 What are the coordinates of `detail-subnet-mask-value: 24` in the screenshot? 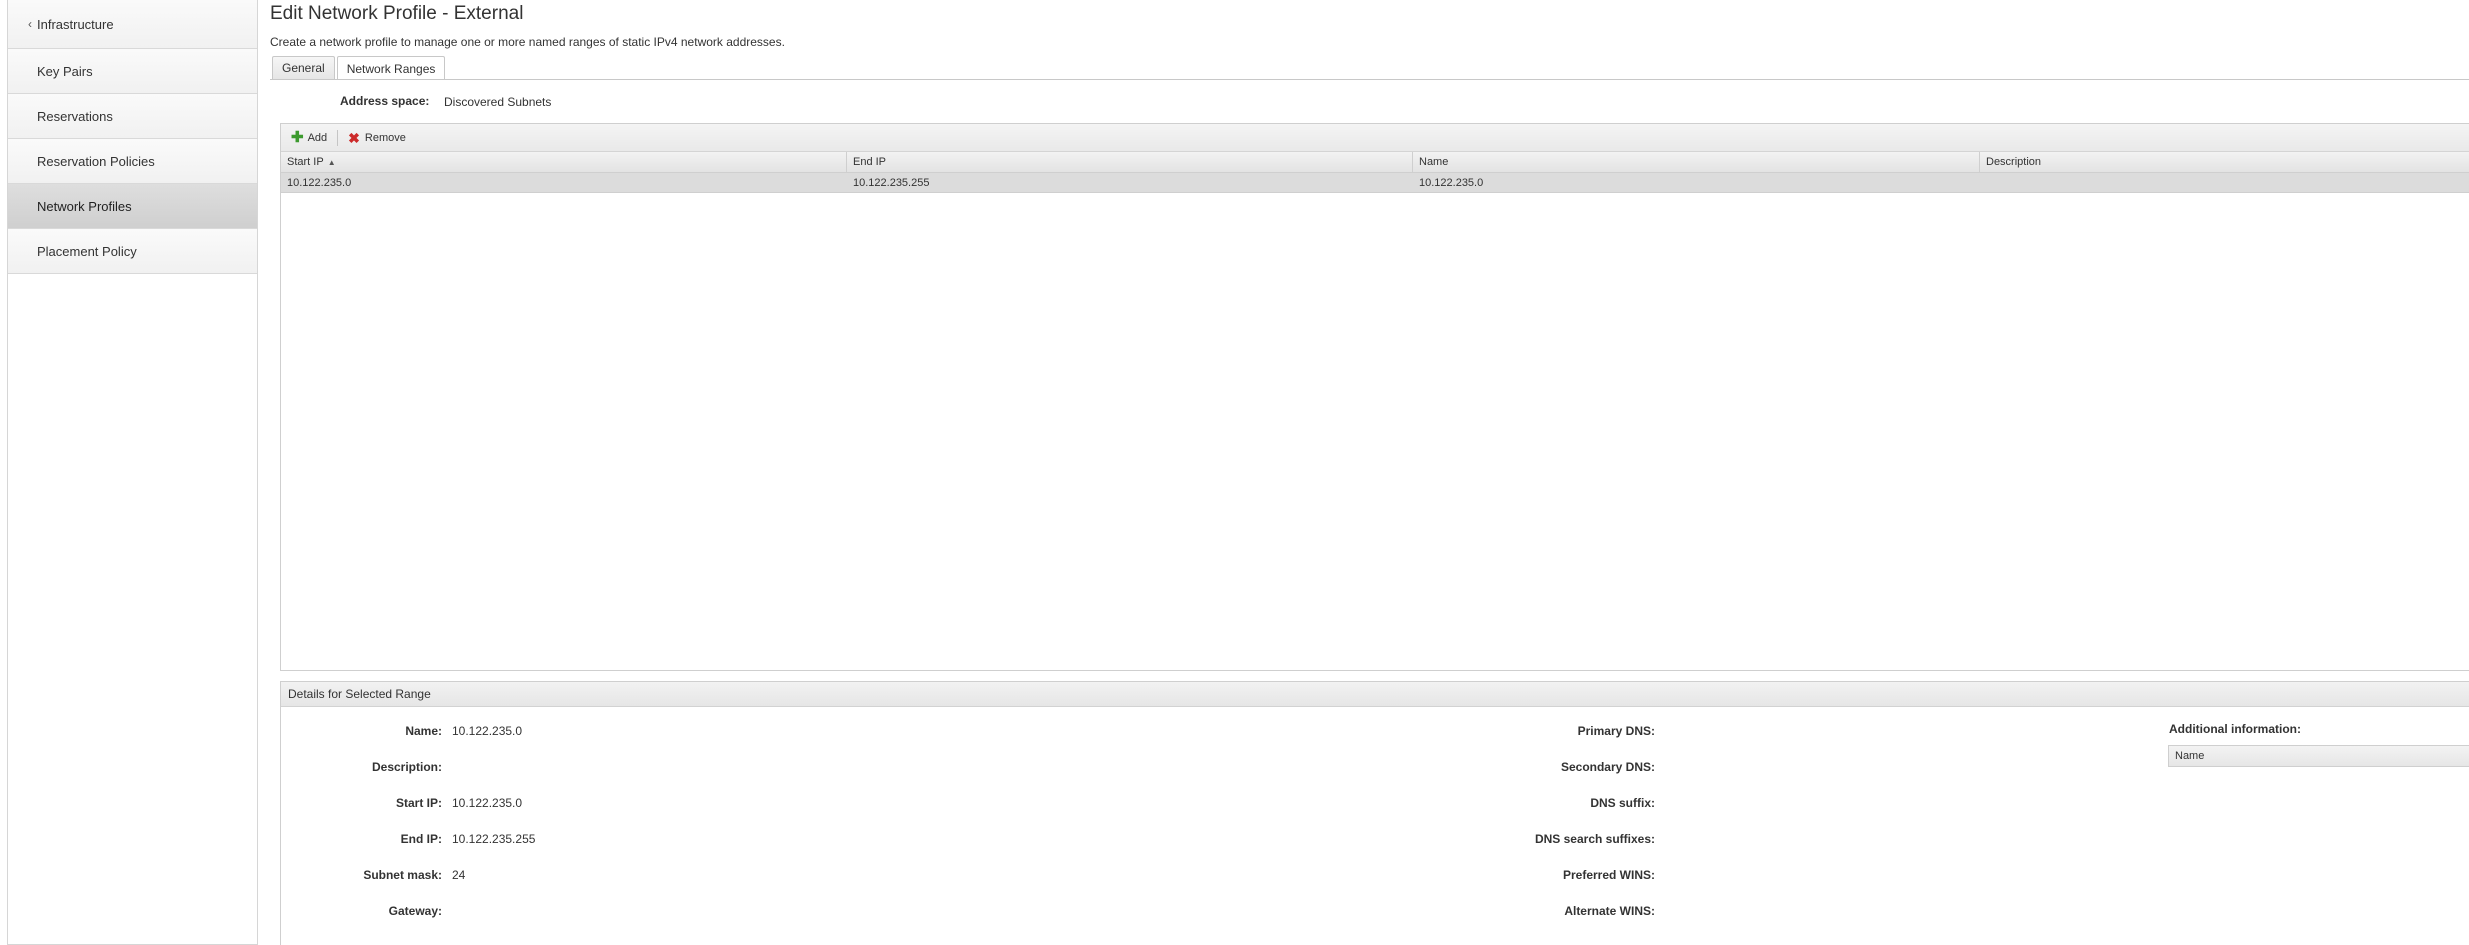 It's located at (459, 875).